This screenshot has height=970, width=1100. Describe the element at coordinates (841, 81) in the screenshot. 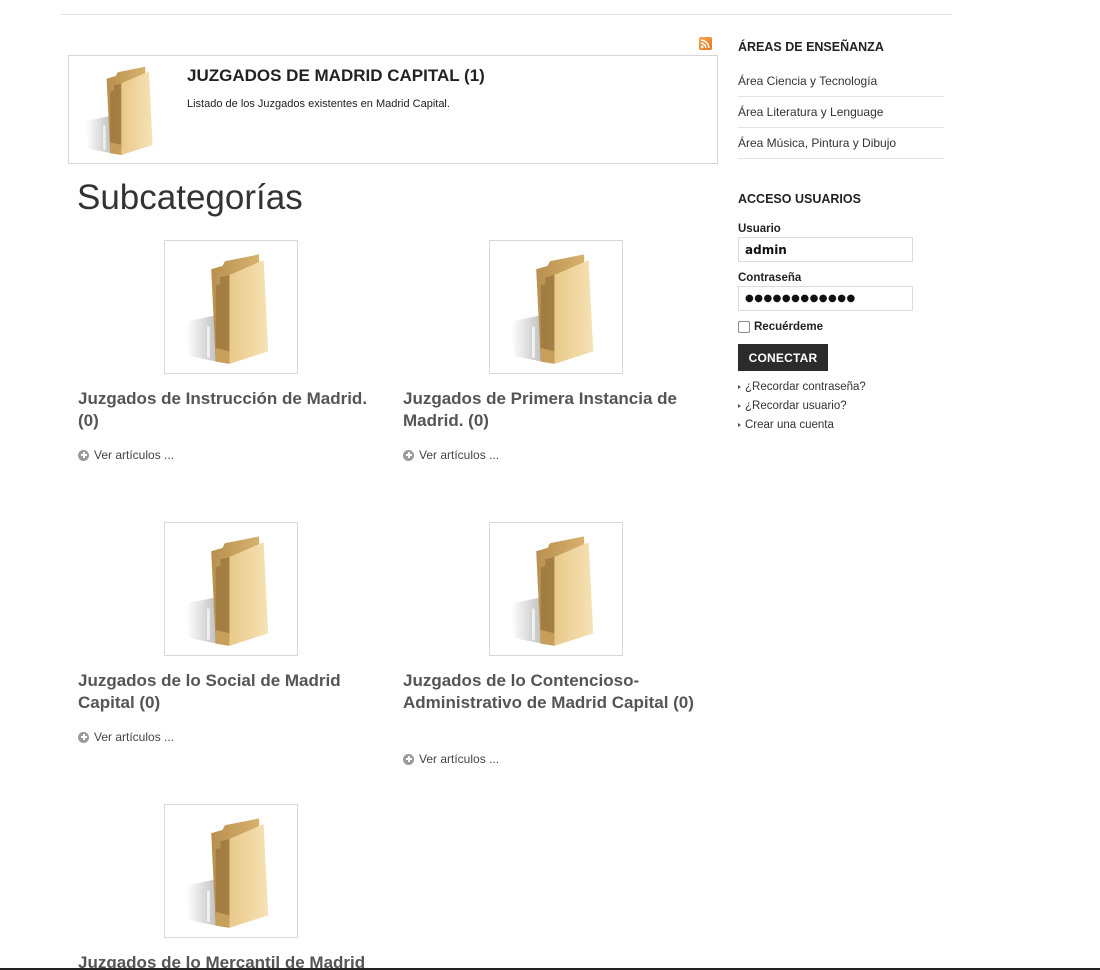

I see `area-link: Área Ciencia y Tecnología` at that location.